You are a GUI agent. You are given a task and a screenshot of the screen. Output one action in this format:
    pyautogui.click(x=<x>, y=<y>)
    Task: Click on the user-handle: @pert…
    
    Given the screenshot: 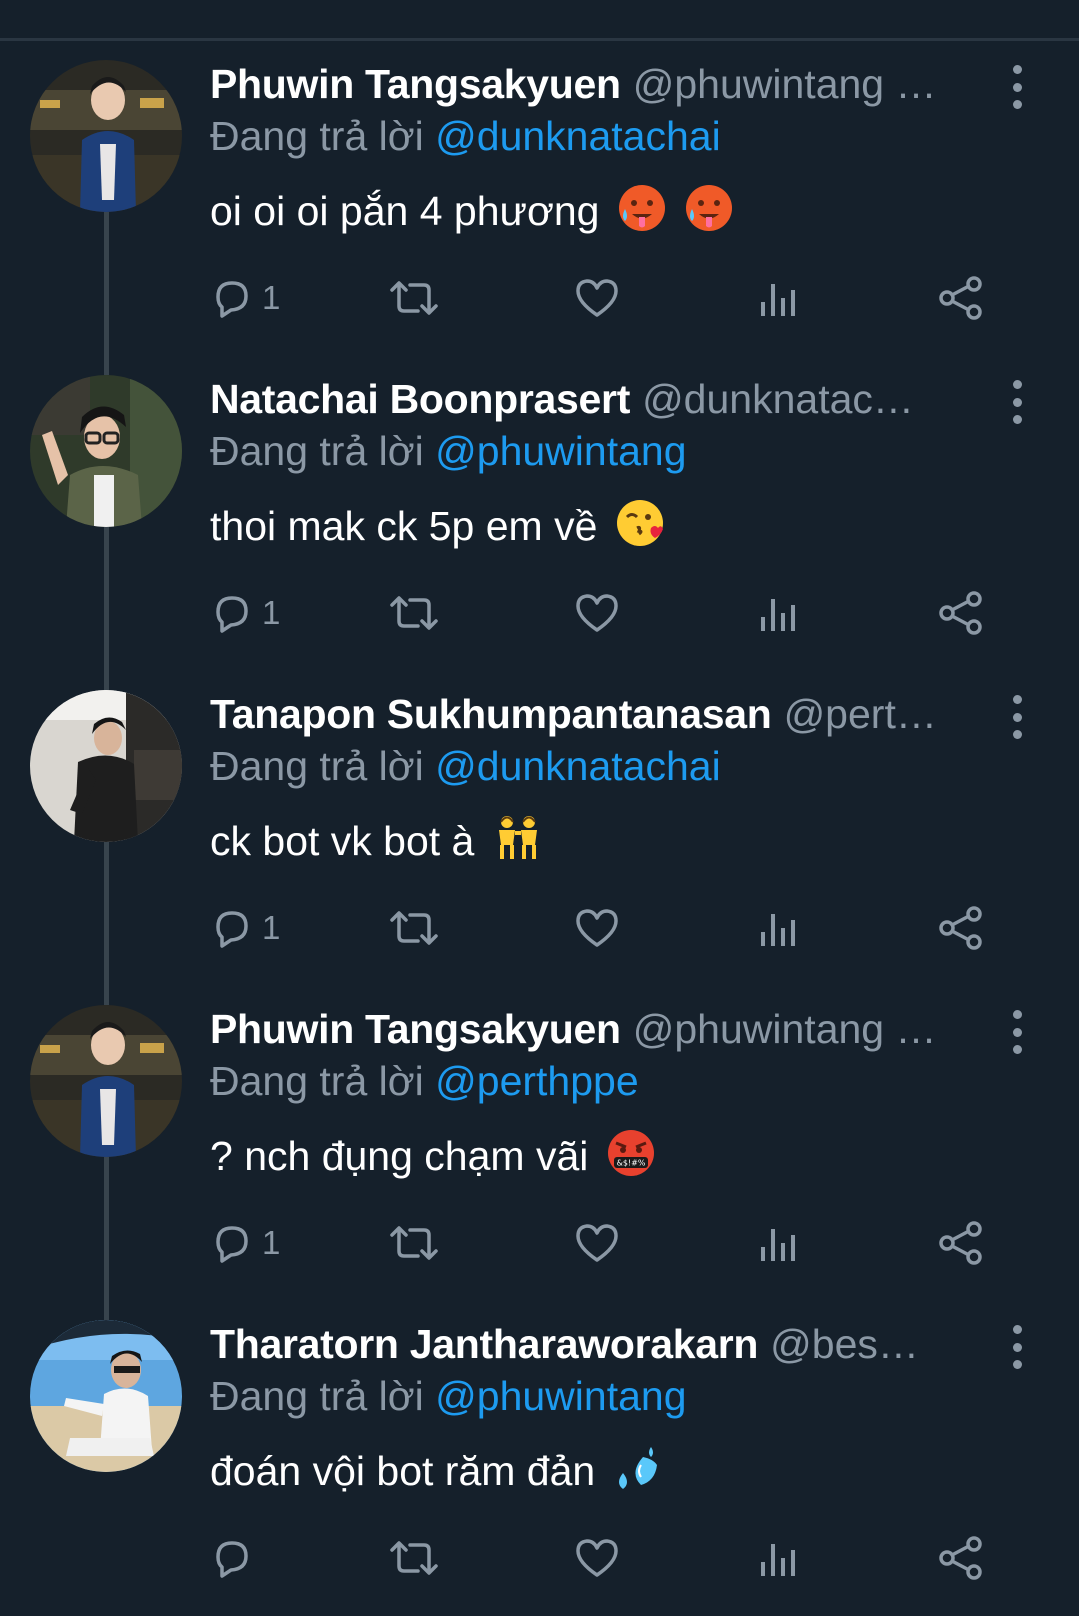 What is the action you would take?
    pyautogui.click(x=882, y=714)
    